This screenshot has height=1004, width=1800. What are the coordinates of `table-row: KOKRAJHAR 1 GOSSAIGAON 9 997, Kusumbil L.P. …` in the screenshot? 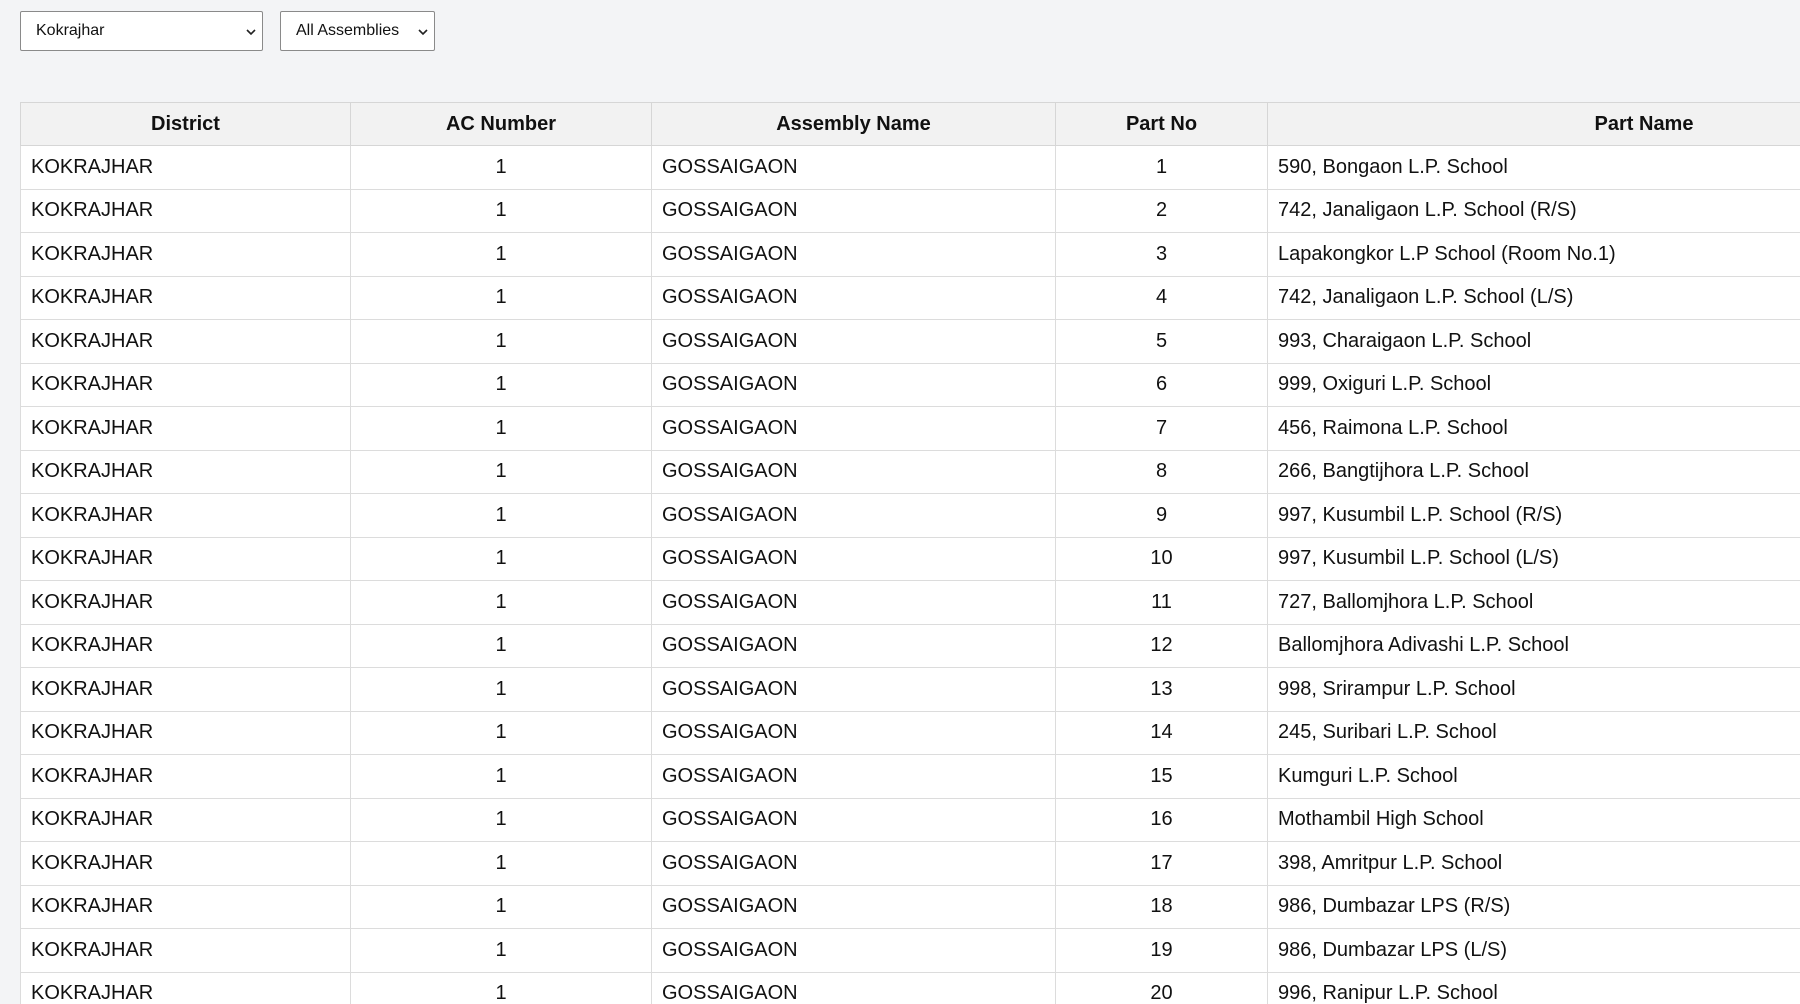 It's located at (910, 515).